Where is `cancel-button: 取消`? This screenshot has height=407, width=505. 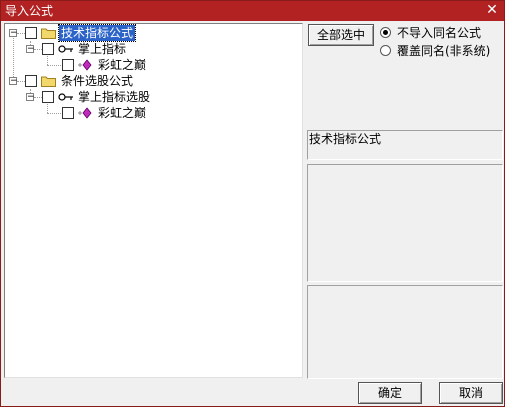
cancel-button: 取消 is located at coordinates (471, 393).